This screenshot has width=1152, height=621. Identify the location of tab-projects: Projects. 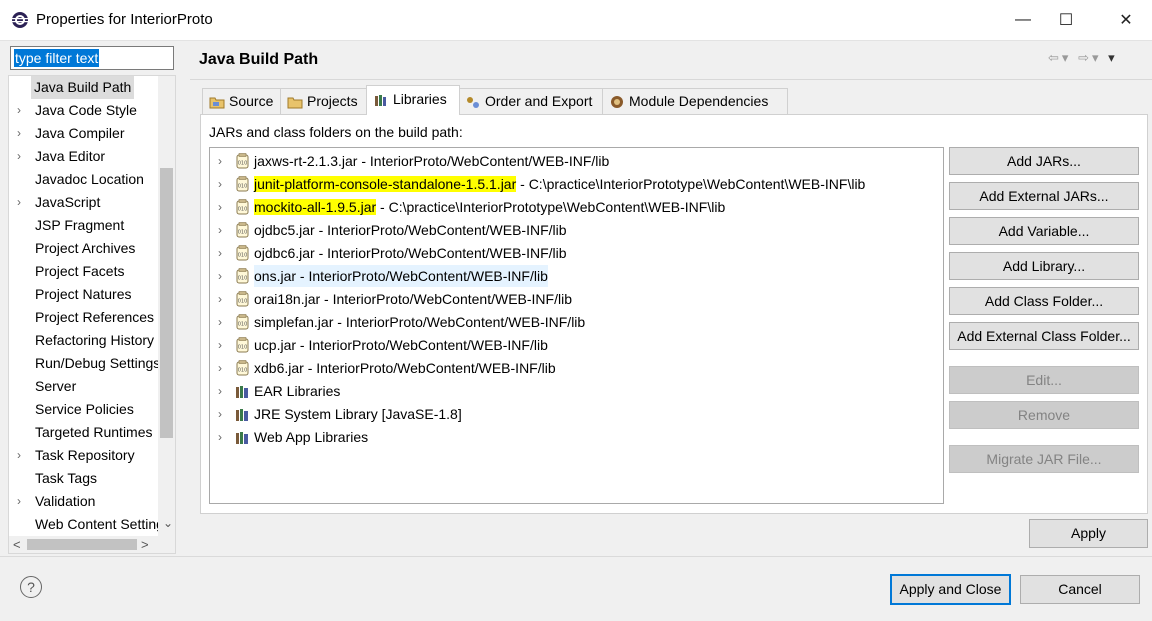
(324, 101).